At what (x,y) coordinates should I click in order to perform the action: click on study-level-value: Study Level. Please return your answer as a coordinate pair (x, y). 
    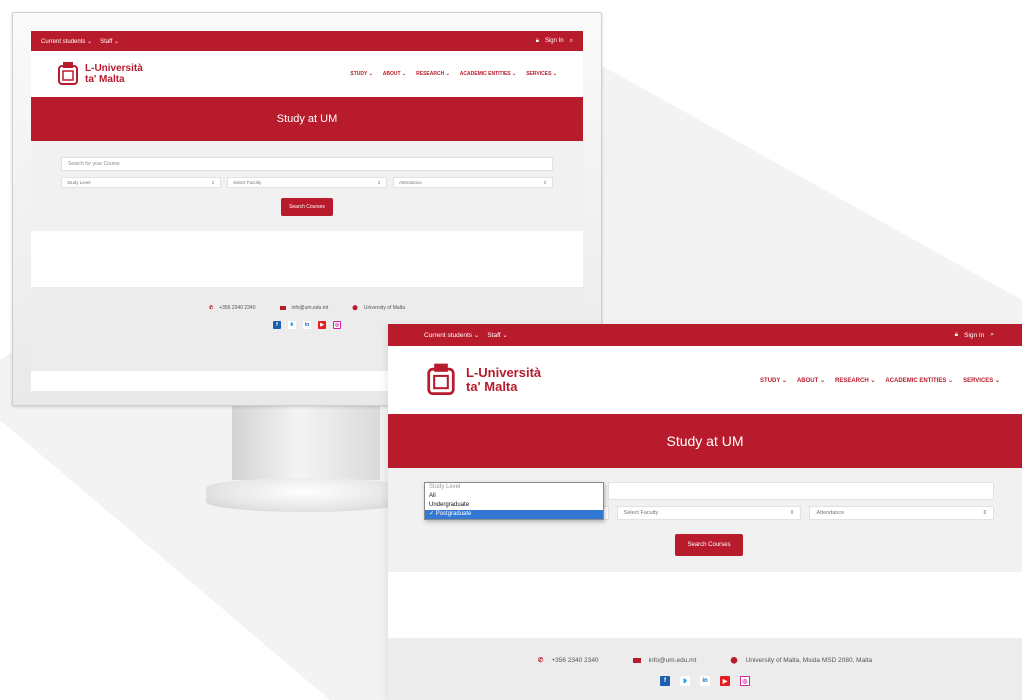
    Looking at the image, I should click on (79, 182).